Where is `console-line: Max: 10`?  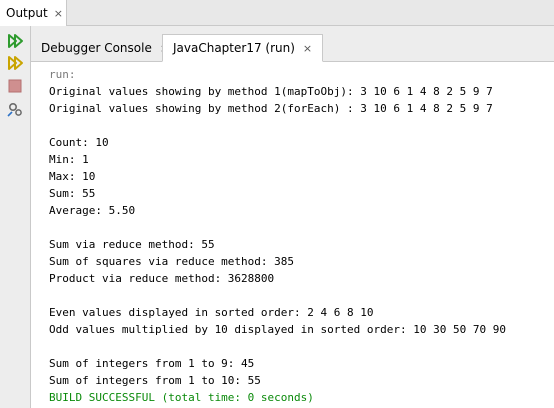
console-line: Max: 10 is located at coordinates (72, 176).